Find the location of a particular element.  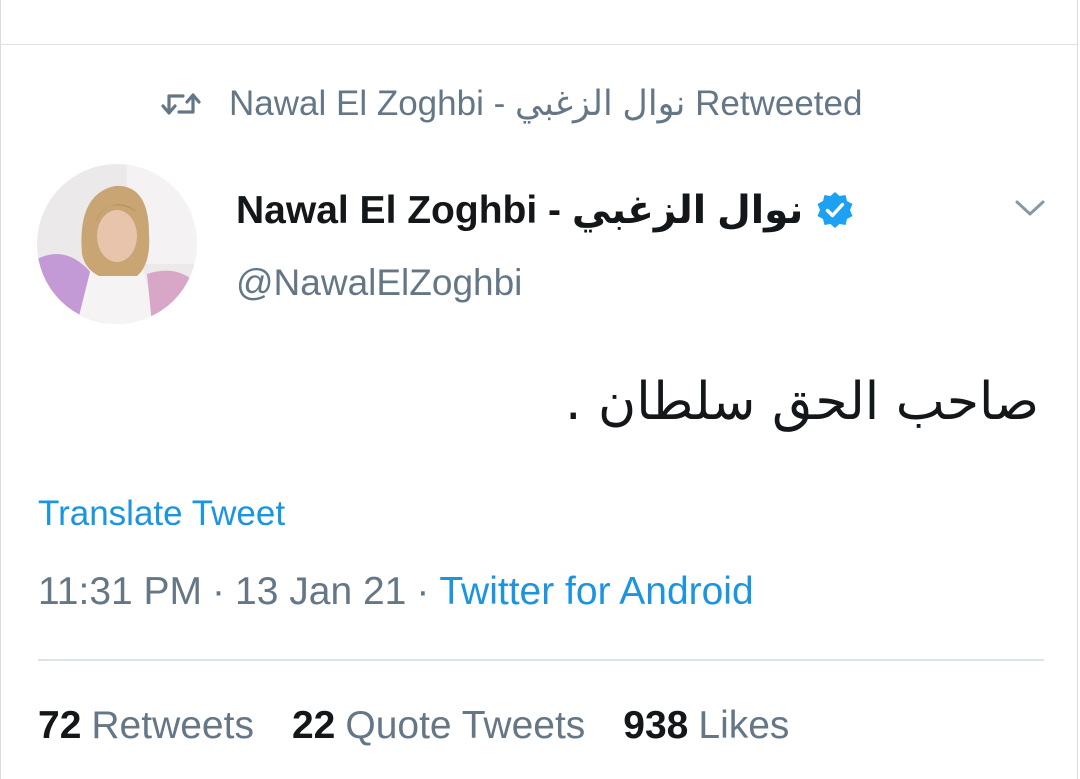

tweet-stats: 72 Retweets 22 Quote Tweets 938 Likes is located at coordinates (432, 726).